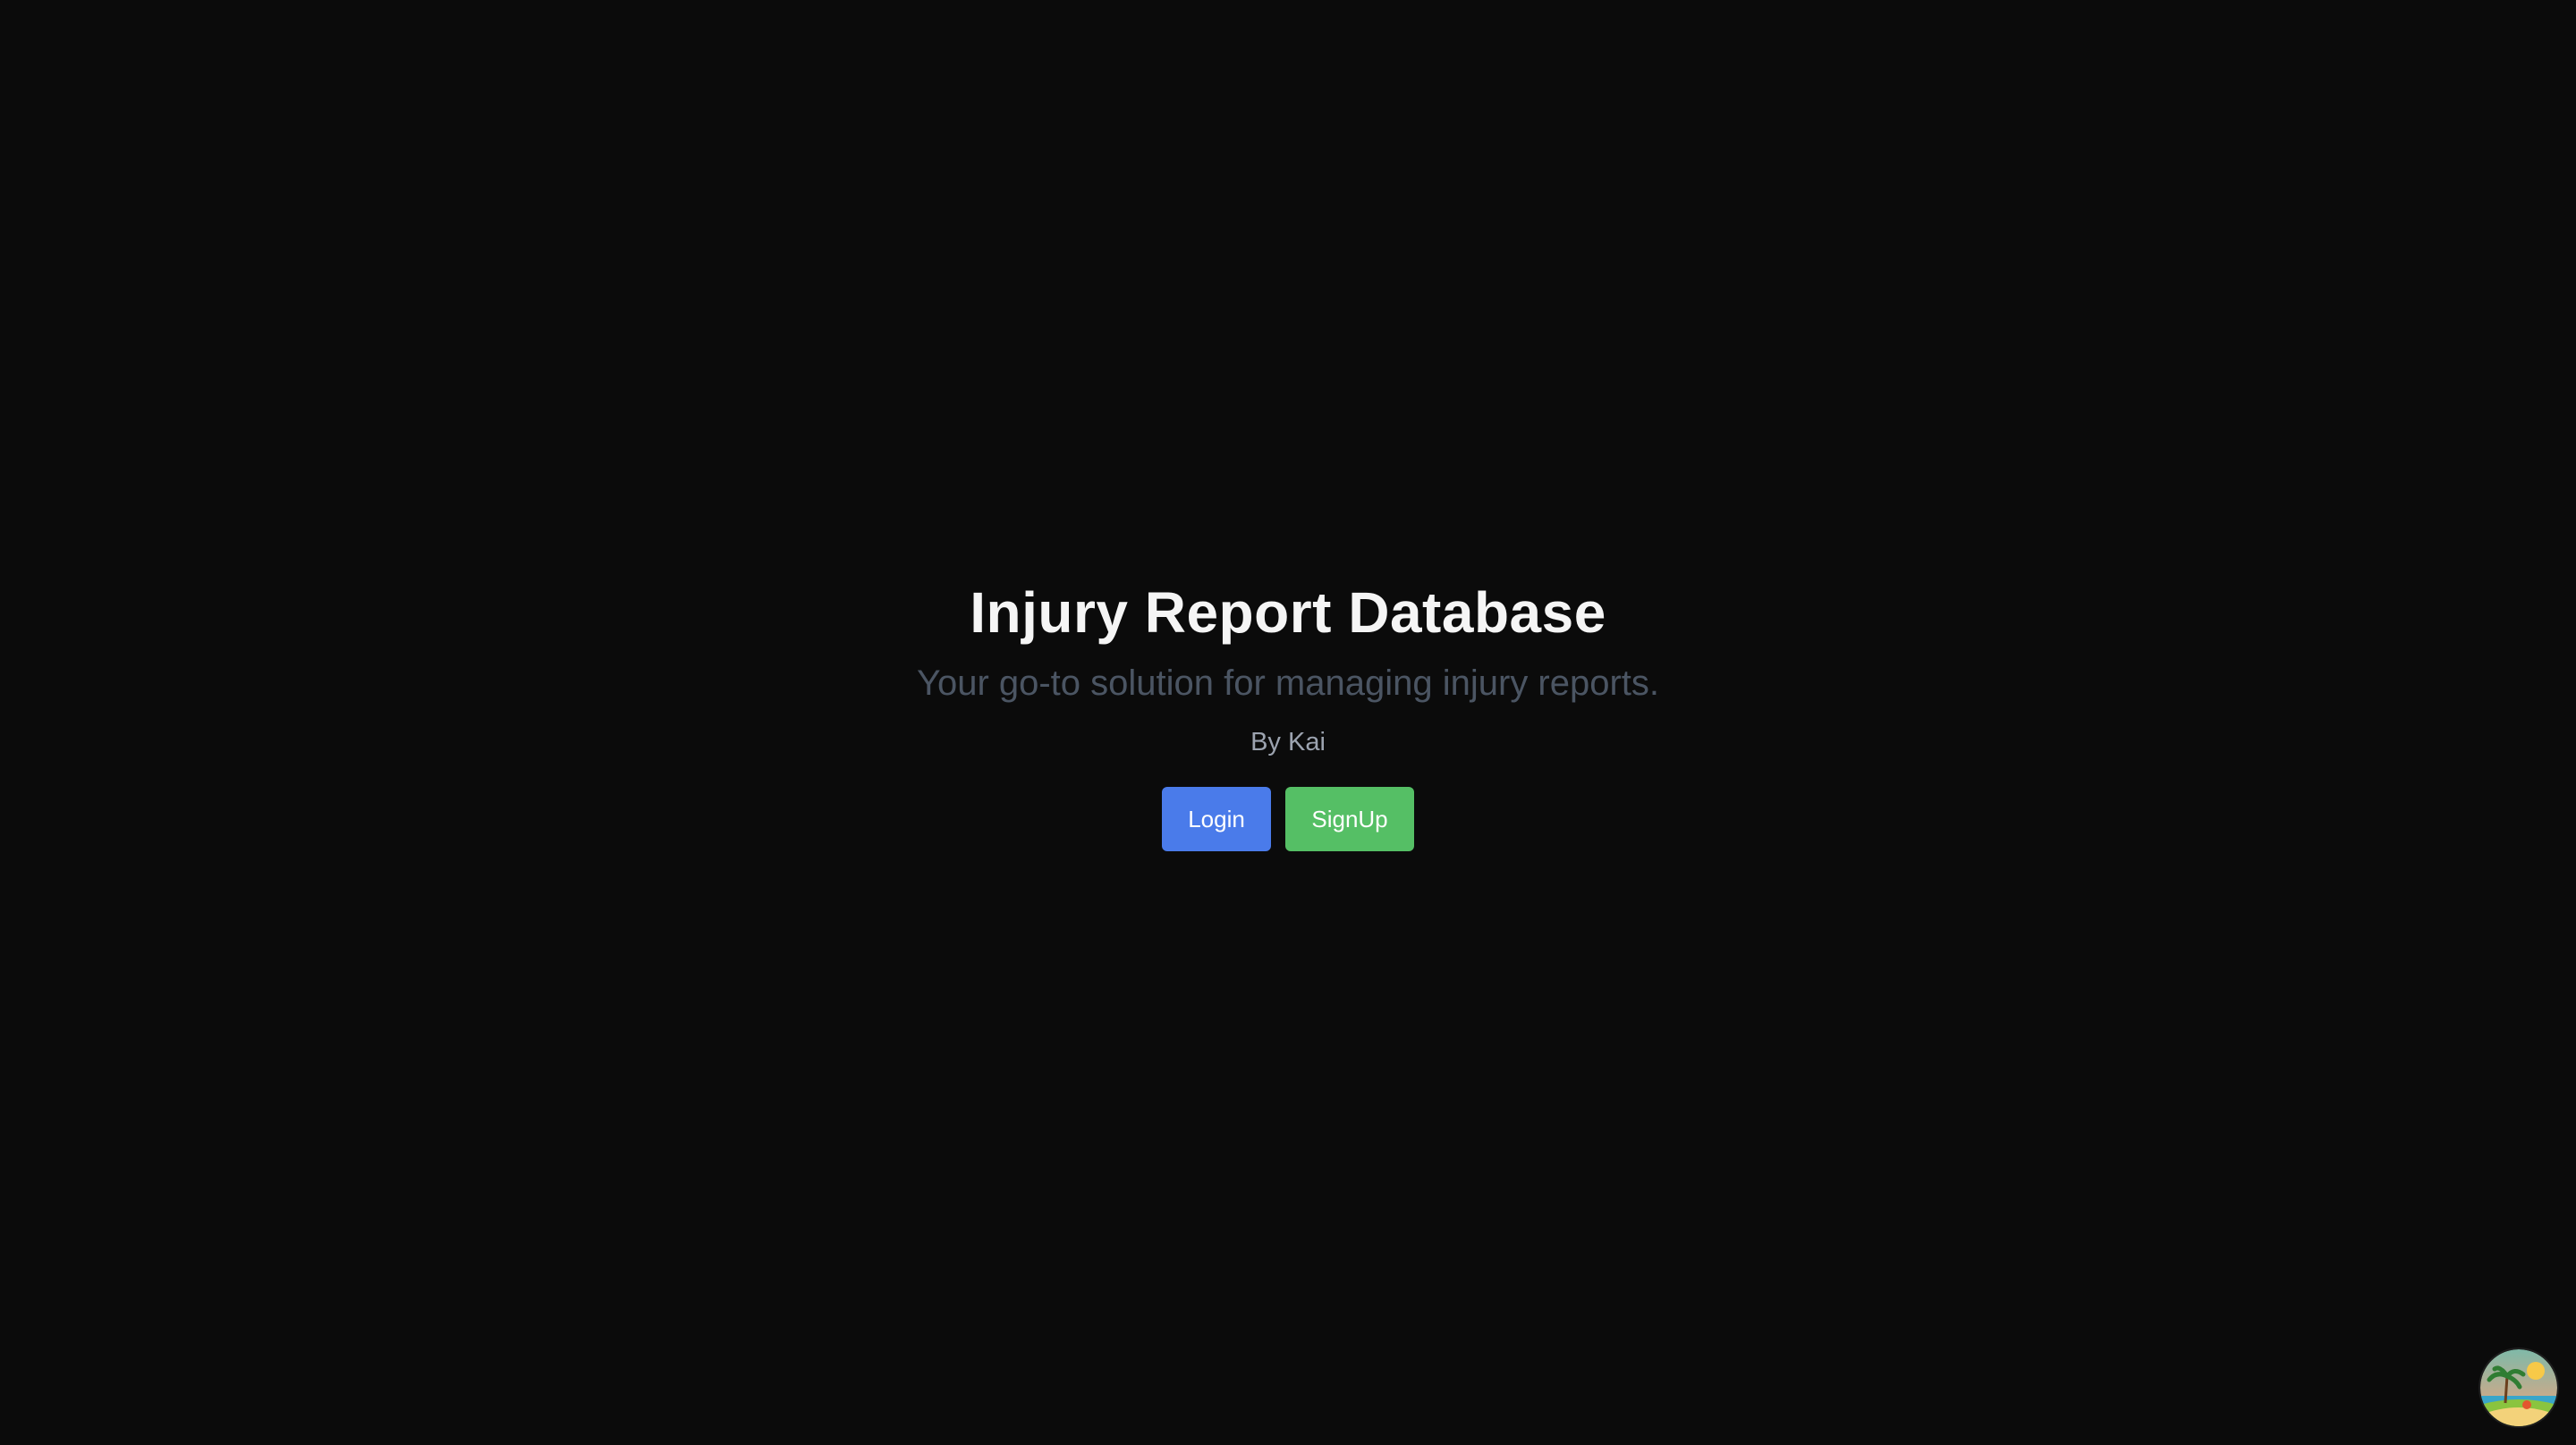 This screenshot has width=2576, height=1445. What do you see at coordinates (1288, 612) in the screenshot?
I see `page-title: Injury Report Database` at bounding box center [1288, 612].